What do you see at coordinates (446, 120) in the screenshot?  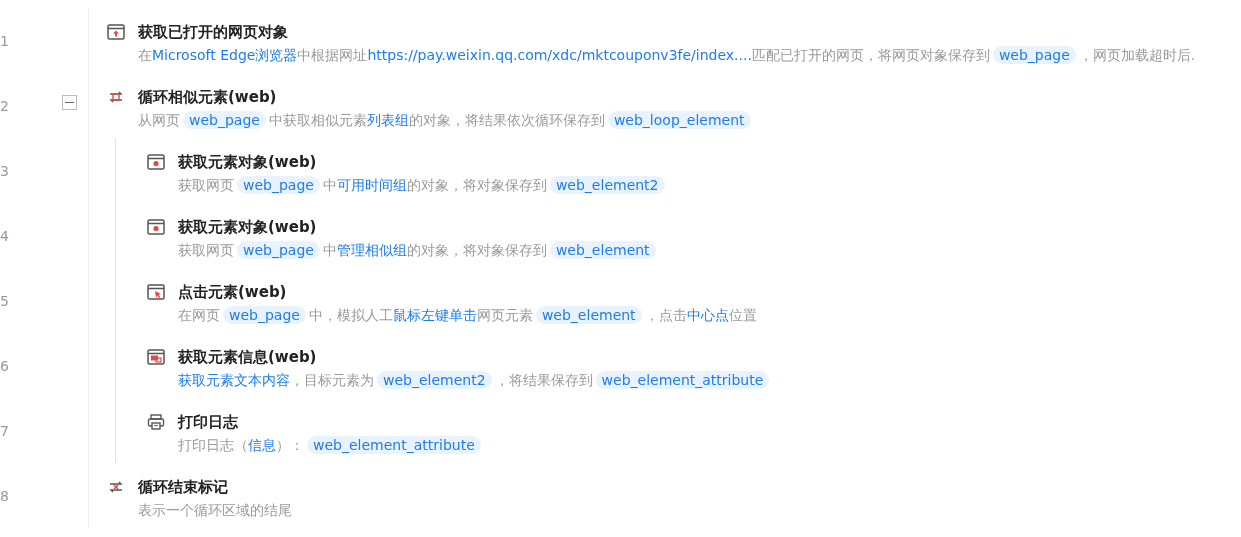 I see `step-description: 从网页 web_page 中获取相似元素列表组的对象，将结果依次循环保存到 web_loop_element` at bounding box center [446, 120].